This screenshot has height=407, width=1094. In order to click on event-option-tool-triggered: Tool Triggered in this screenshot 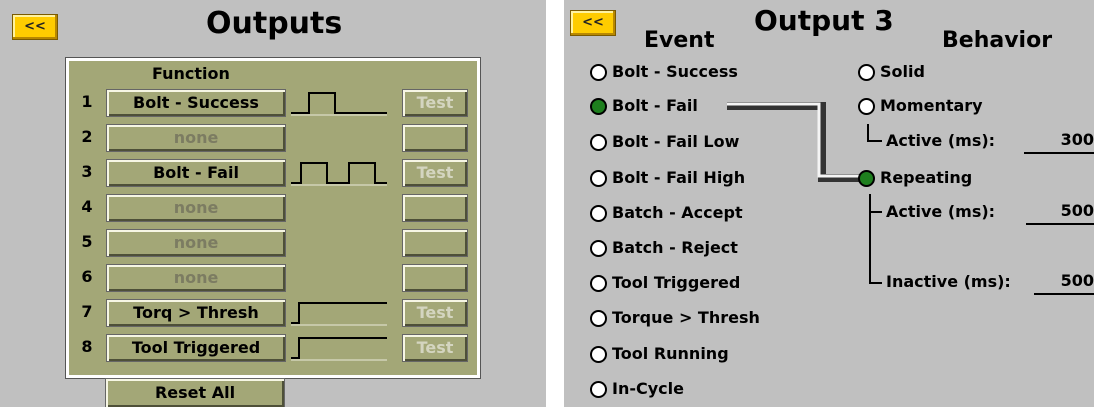, I will do `click(665, 283)`.